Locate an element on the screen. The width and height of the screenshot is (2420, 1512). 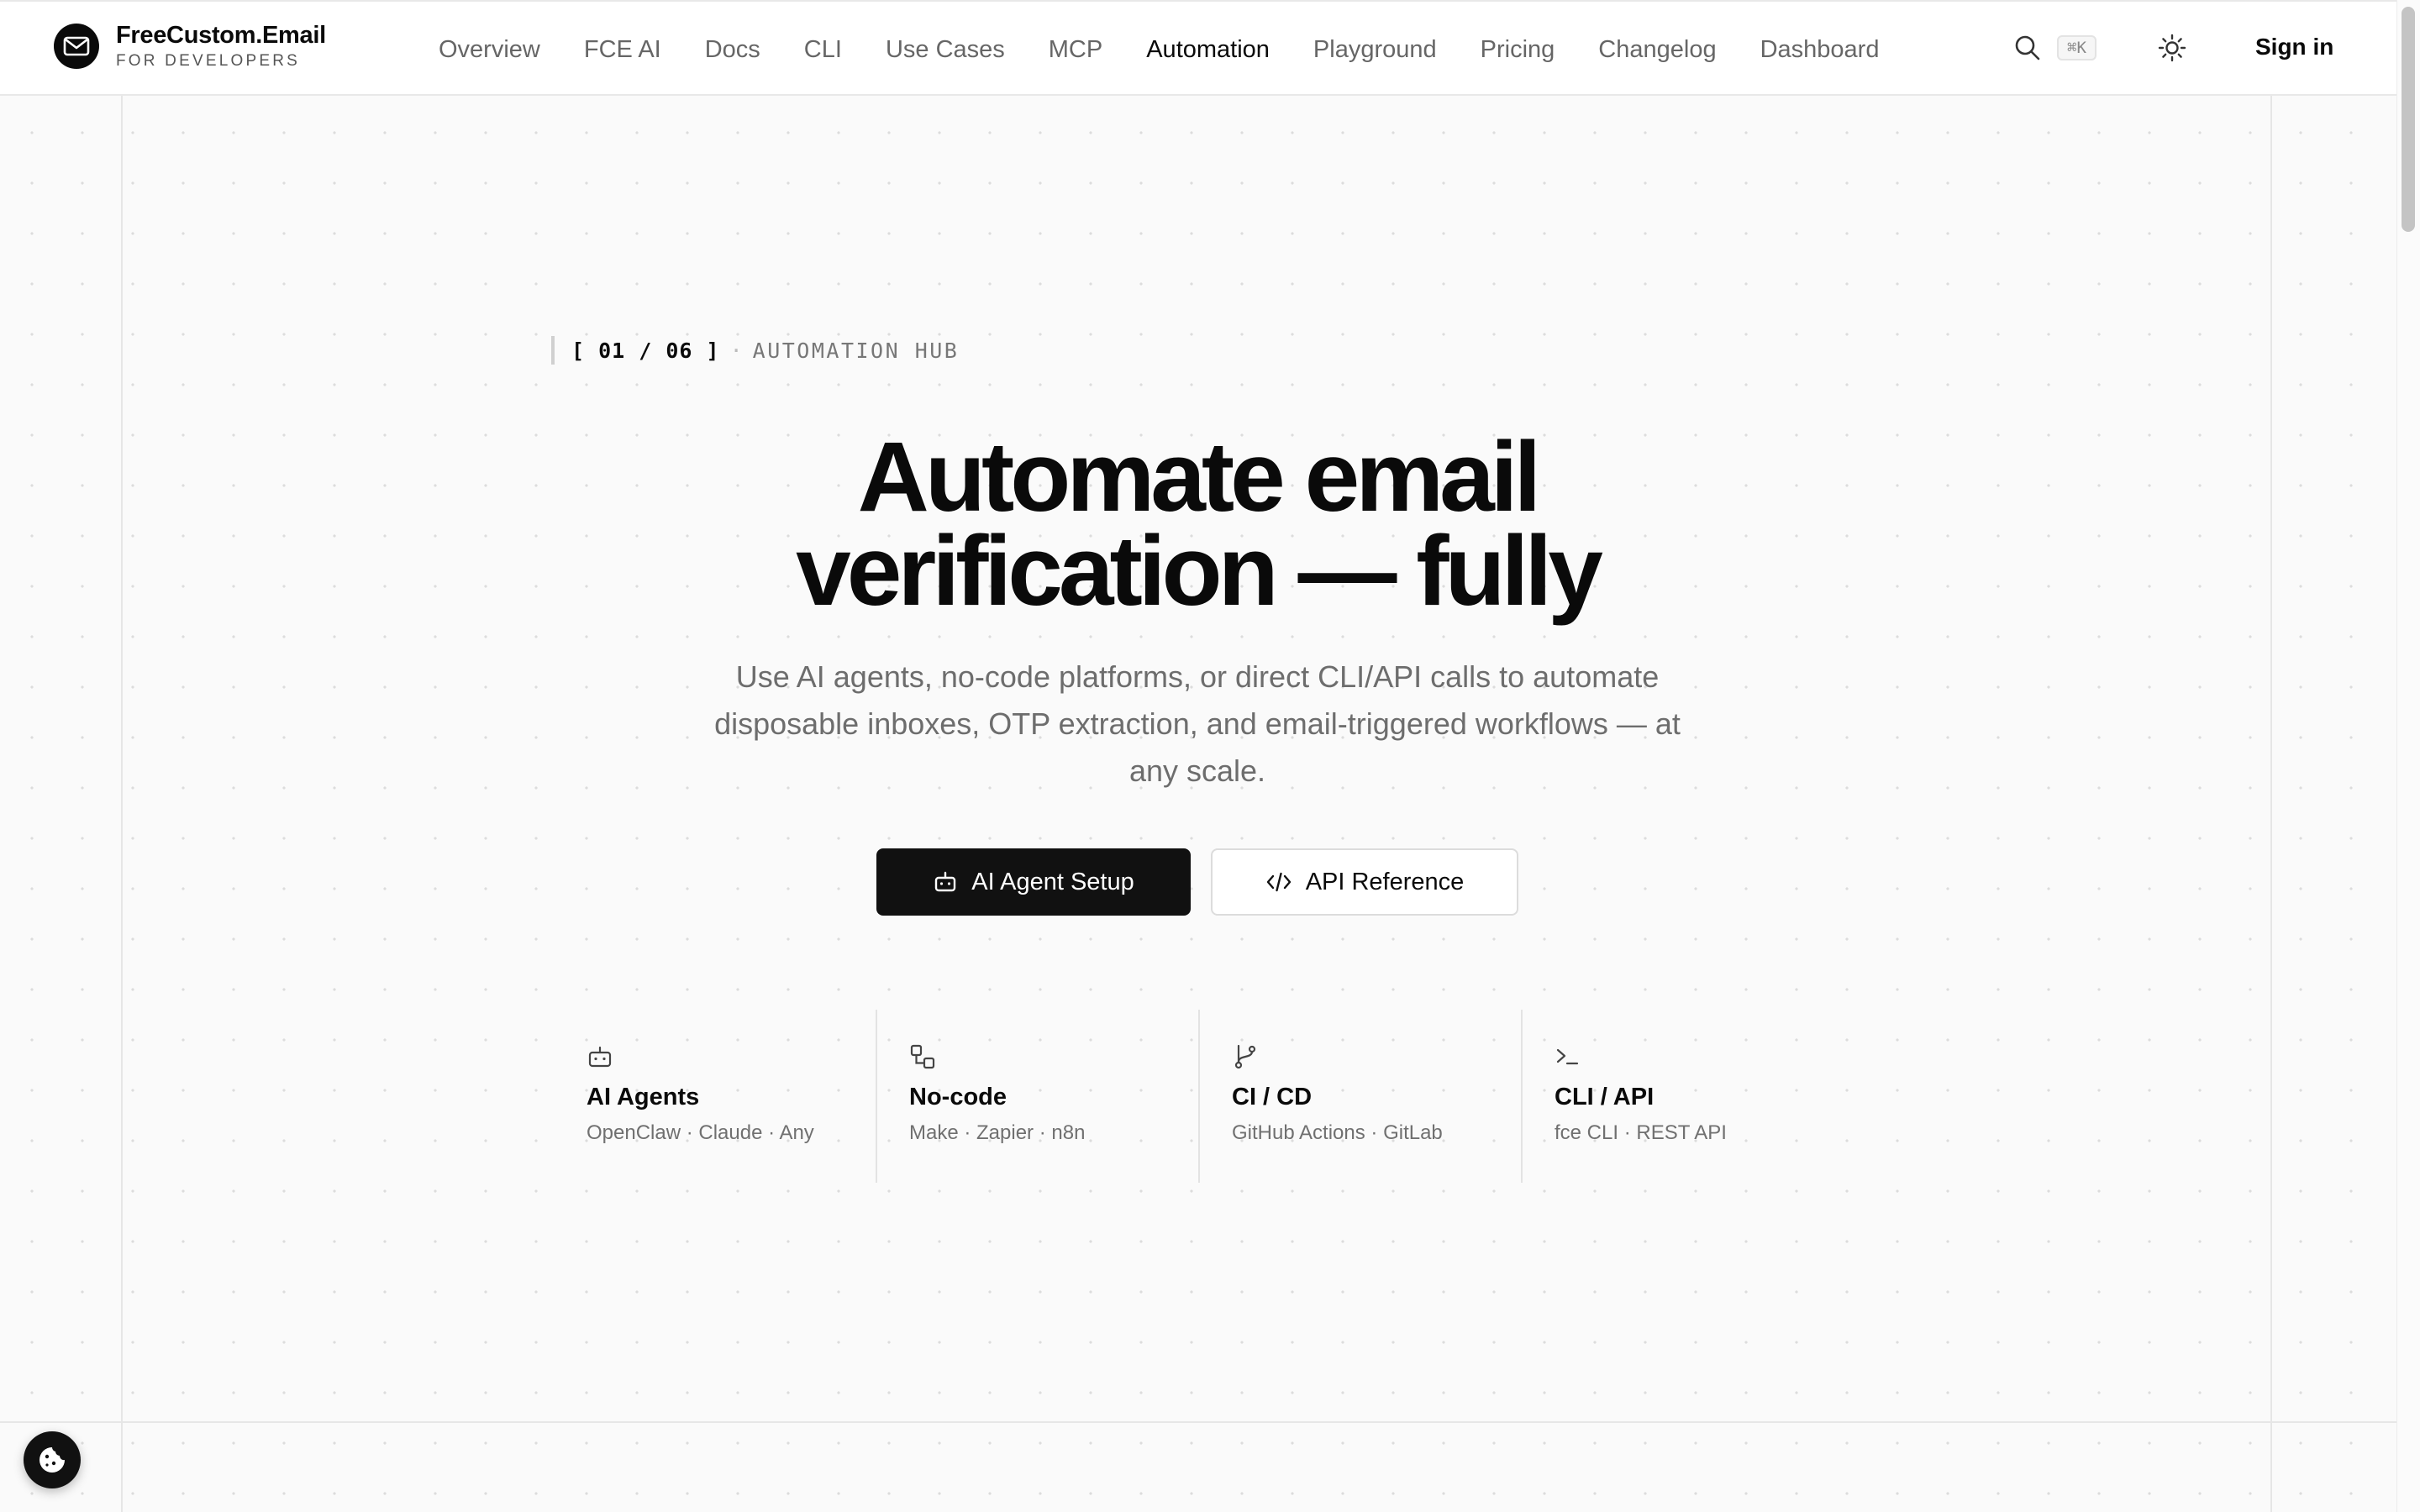
nav-mcp: MCP is located at coordinates (1075, 50).